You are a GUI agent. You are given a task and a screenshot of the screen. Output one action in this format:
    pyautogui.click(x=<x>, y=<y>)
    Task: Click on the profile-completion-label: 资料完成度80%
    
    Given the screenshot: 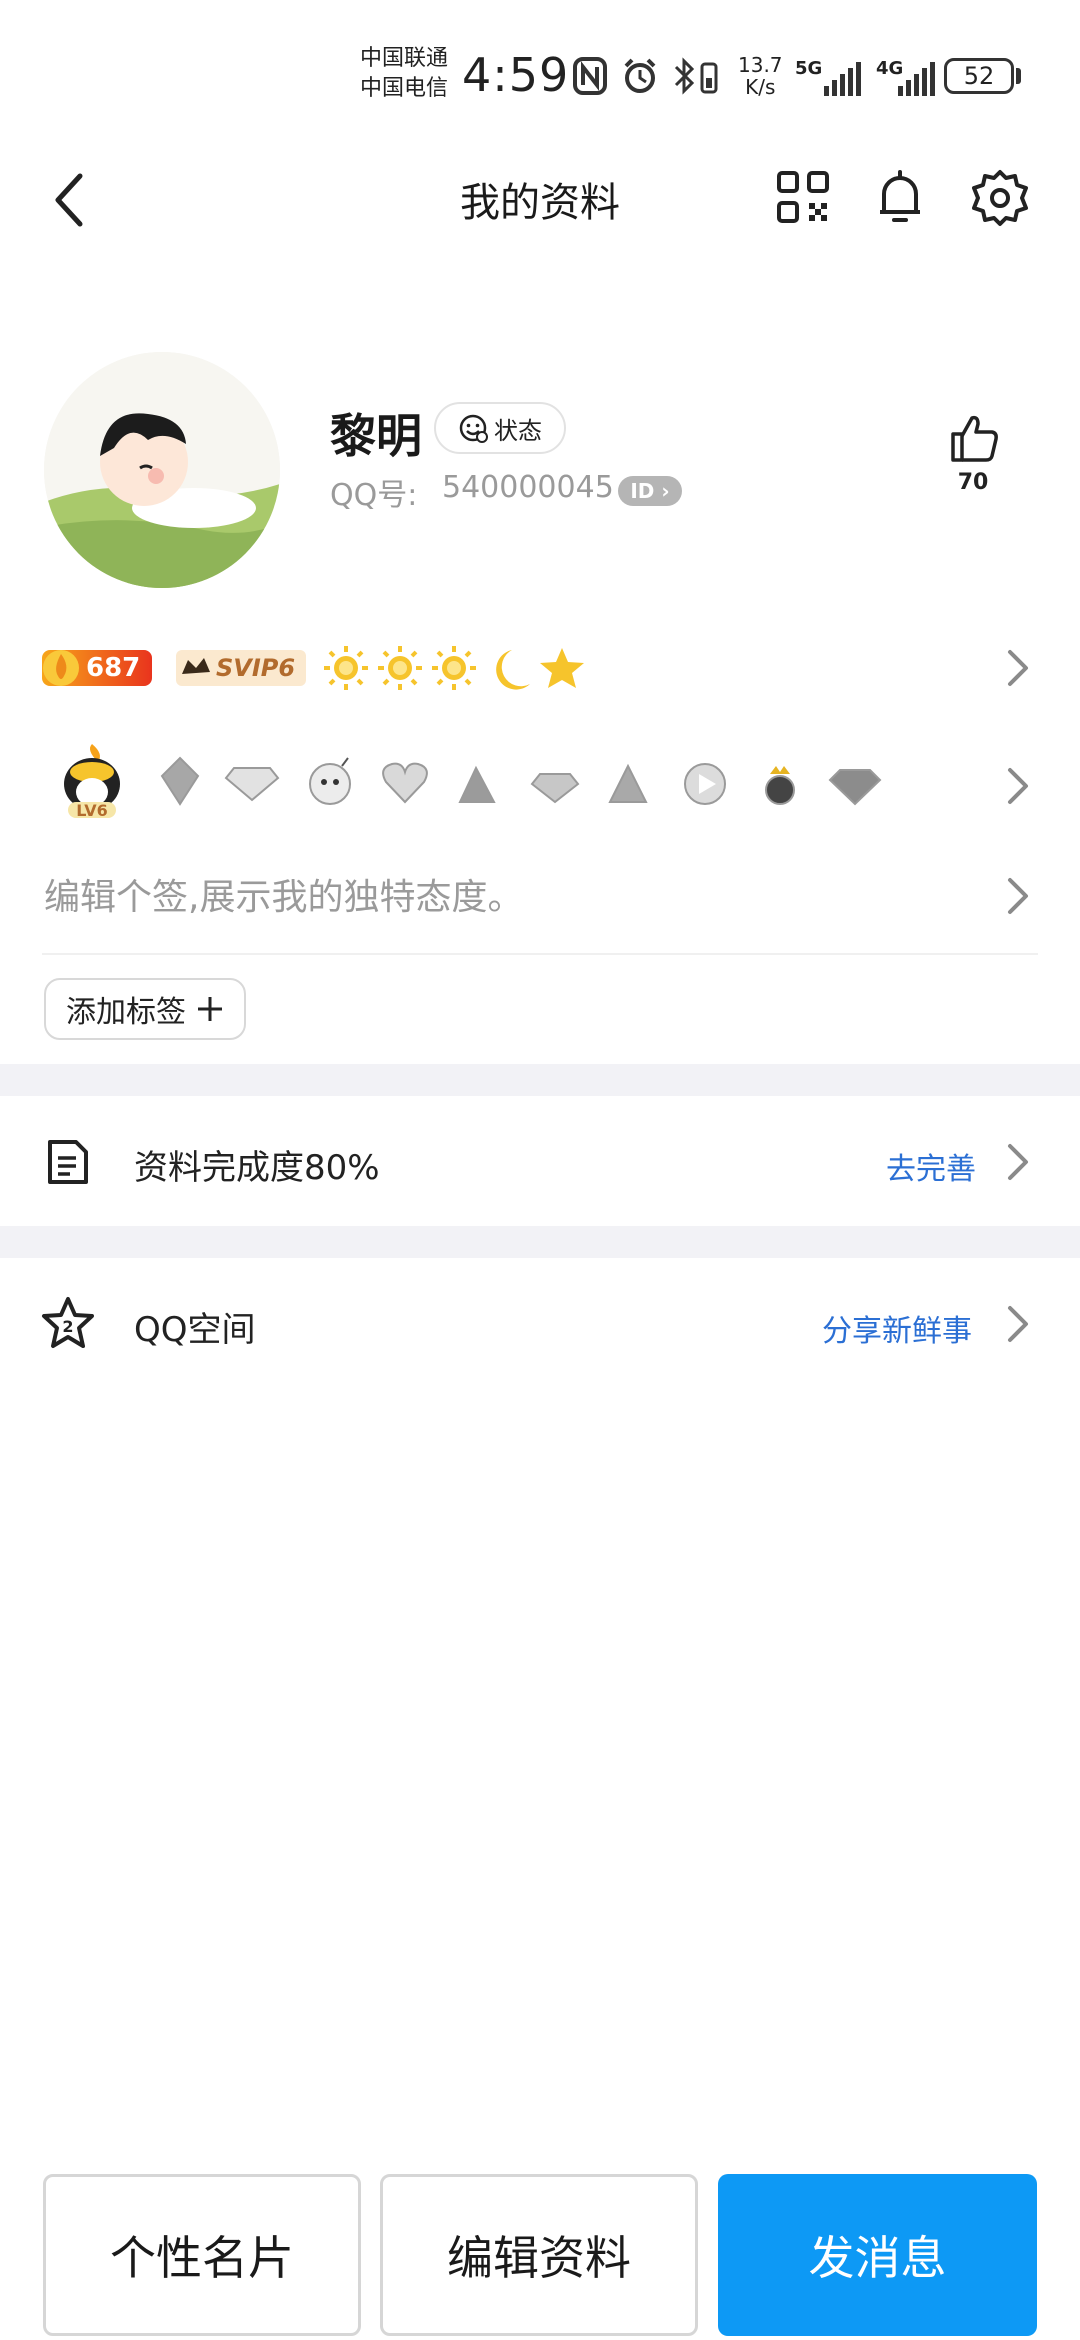 What is the action you would take?
    pyautogui.click(x=257, y=1168)
    